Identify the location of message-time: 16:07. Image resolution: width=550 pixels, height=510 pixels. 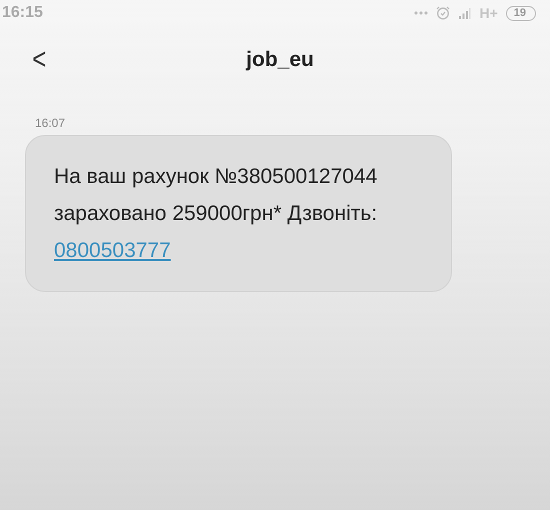
(50, 123).